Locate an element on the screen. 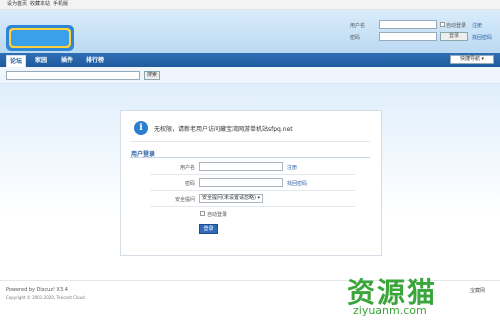  security-question-value: 安全提问(未设置请忽略) is located at coordinates (229, 198).